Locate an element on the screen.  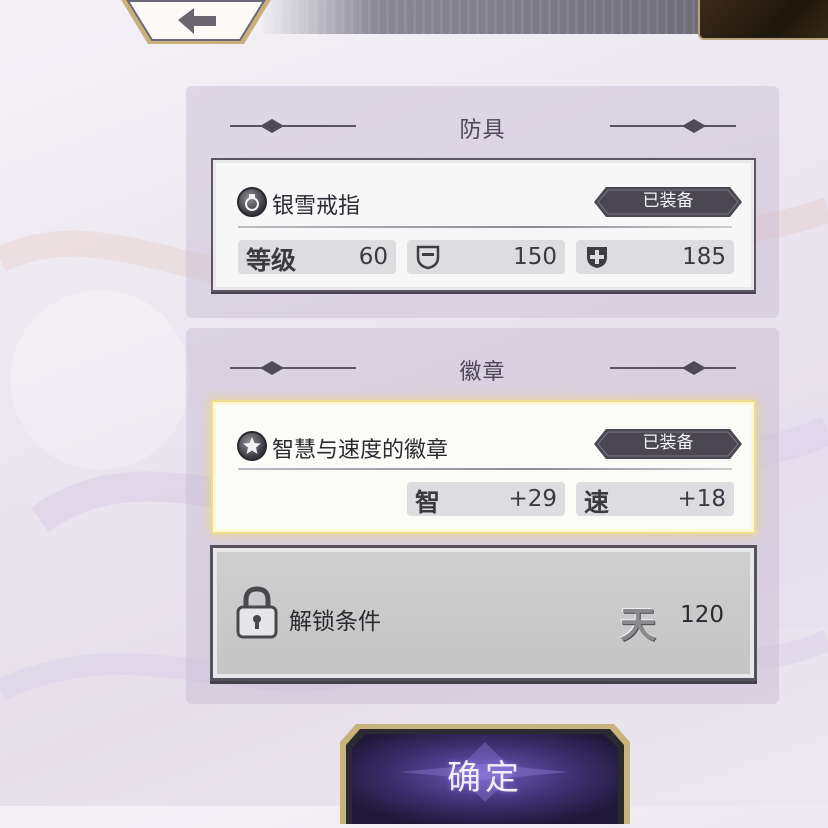
stat-level-label: 等级 is located at coordinates (271, 260).